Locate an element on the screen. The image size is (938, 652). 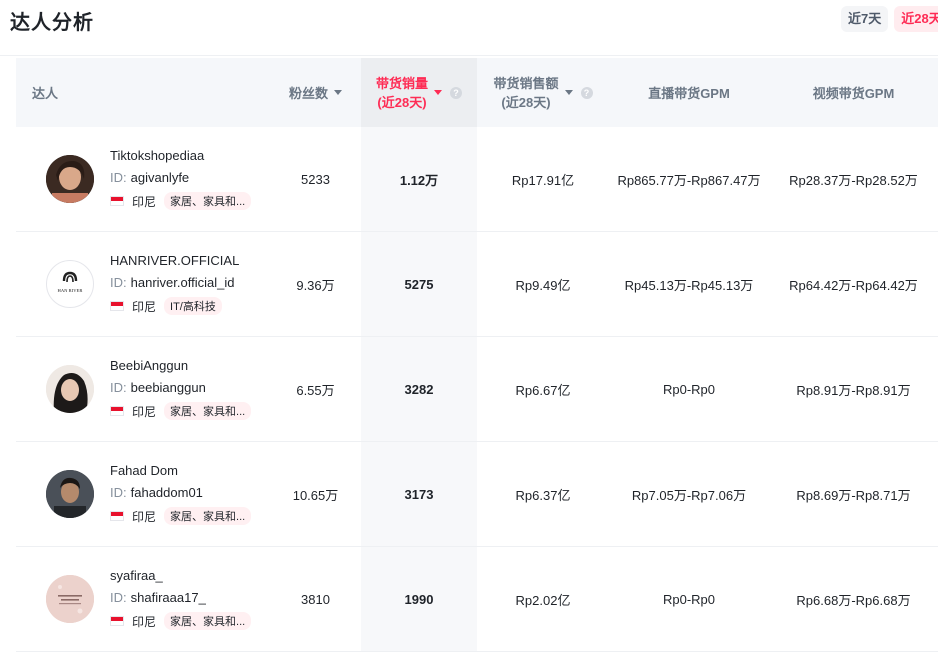
header-amount-label: 带货销售额 (近28天) is located at coordinates (525, 93).